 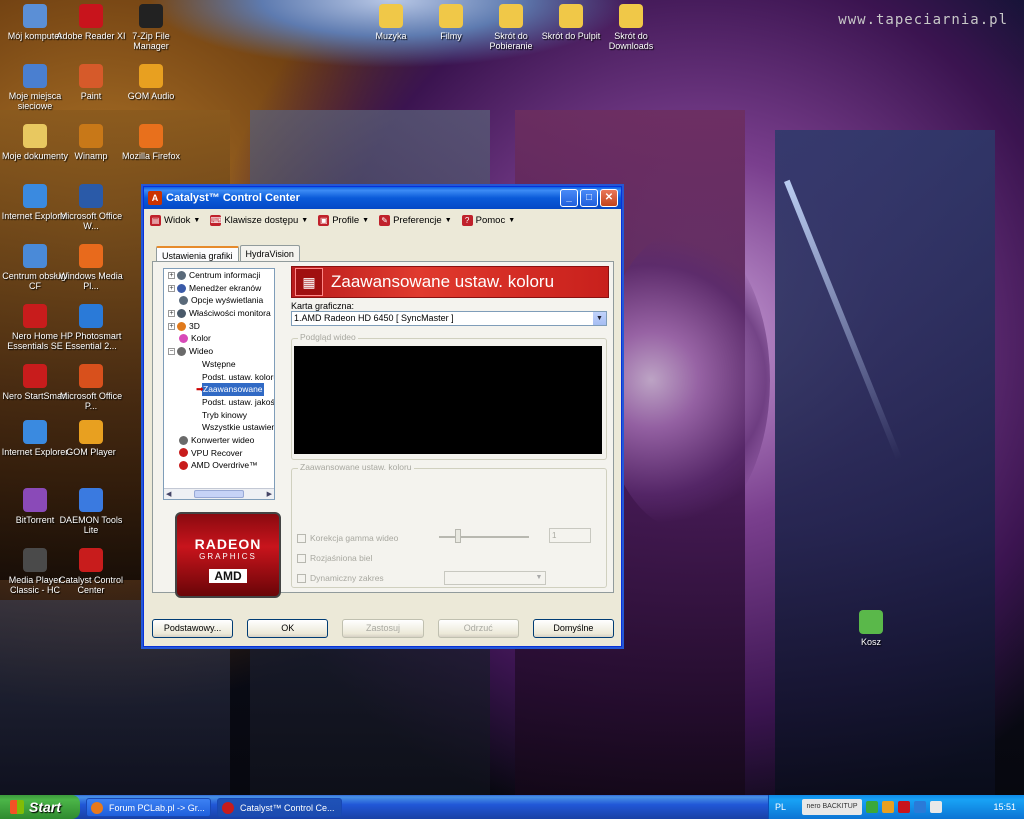 I want to click on tree-item-label: Zaawansowane, so click(x=233, y=389).